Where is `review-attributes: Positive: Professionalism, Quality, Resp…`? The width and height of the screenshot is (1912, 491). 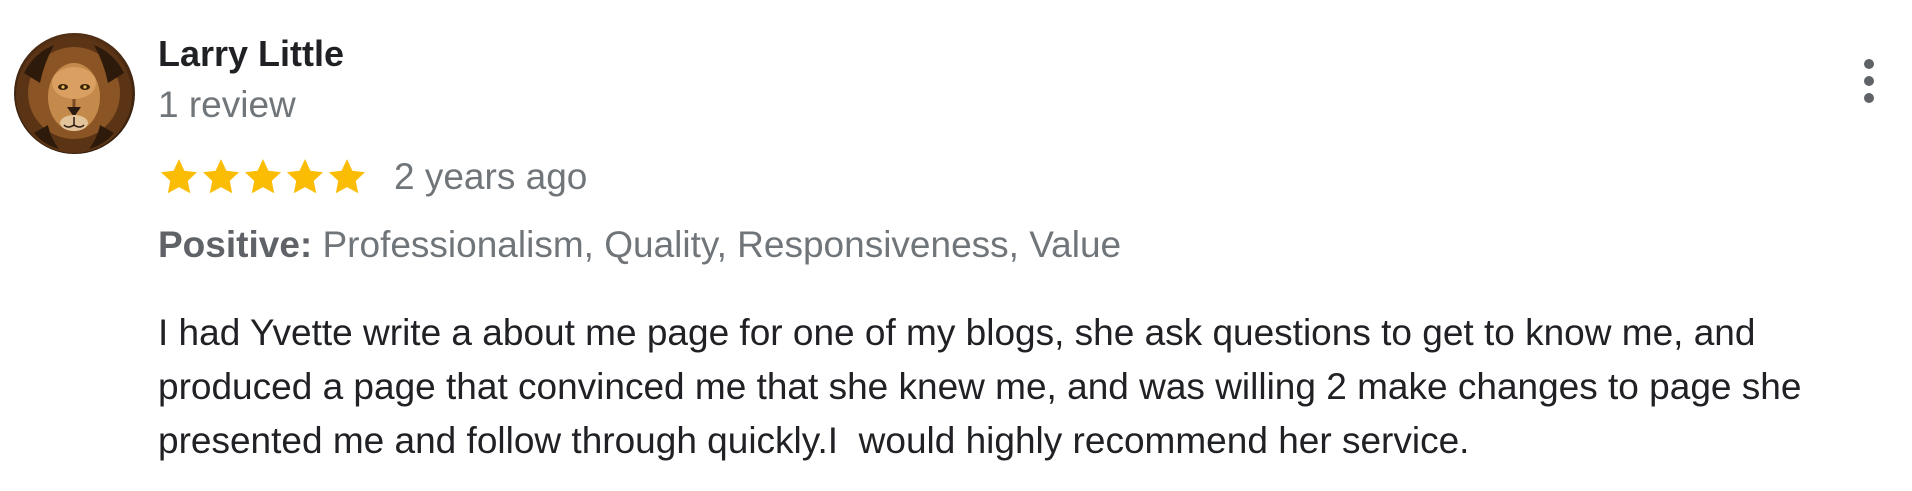 review-attributes: Positive: Professionalism, Quality, Resp… is located at coordinates (639, 245).